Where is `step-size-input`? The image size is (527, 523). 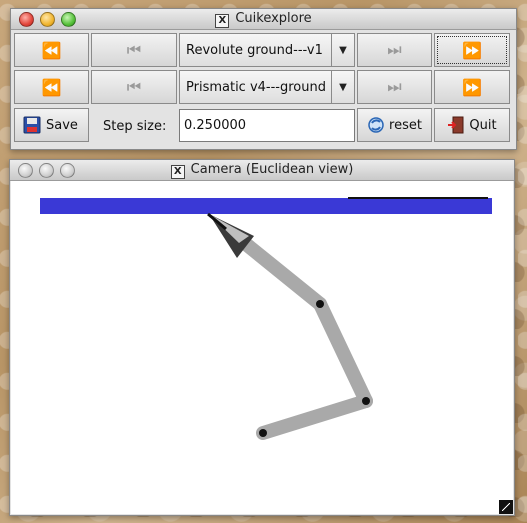
step-size-input is located at coordinates (267, 125).